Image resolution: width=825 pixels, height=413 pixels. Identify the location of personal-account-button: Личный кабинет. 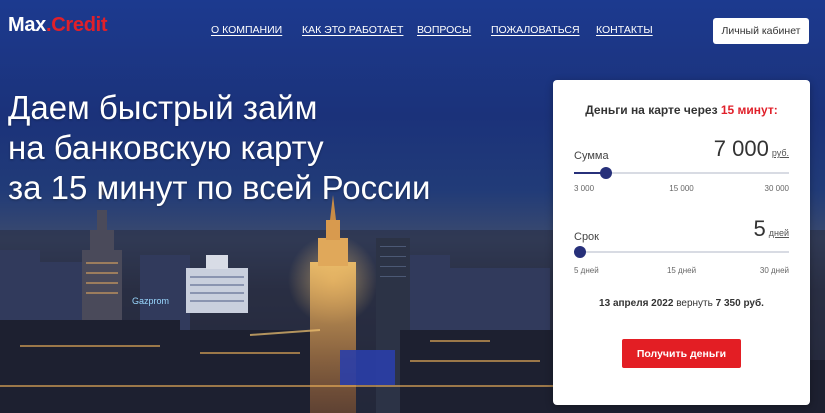
(761, 31).